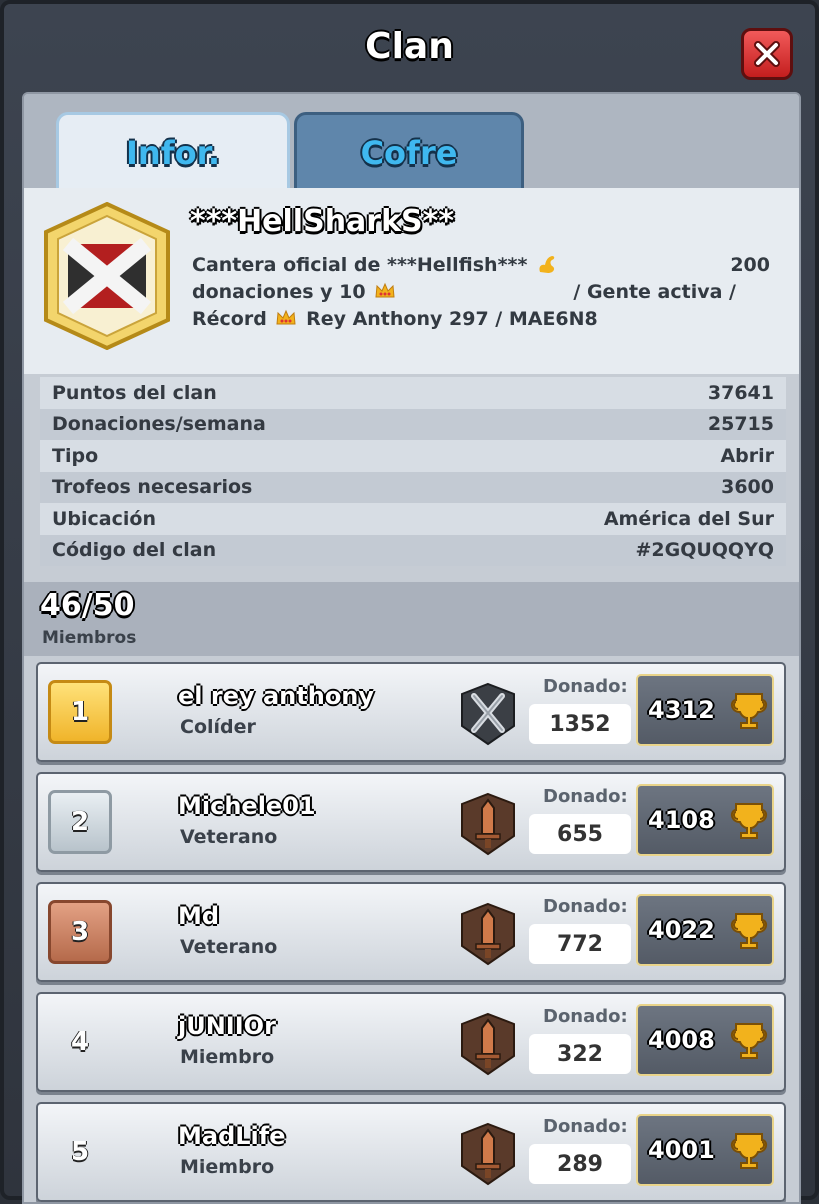  I want to click on members-label: Miembros, so click(89, 638).